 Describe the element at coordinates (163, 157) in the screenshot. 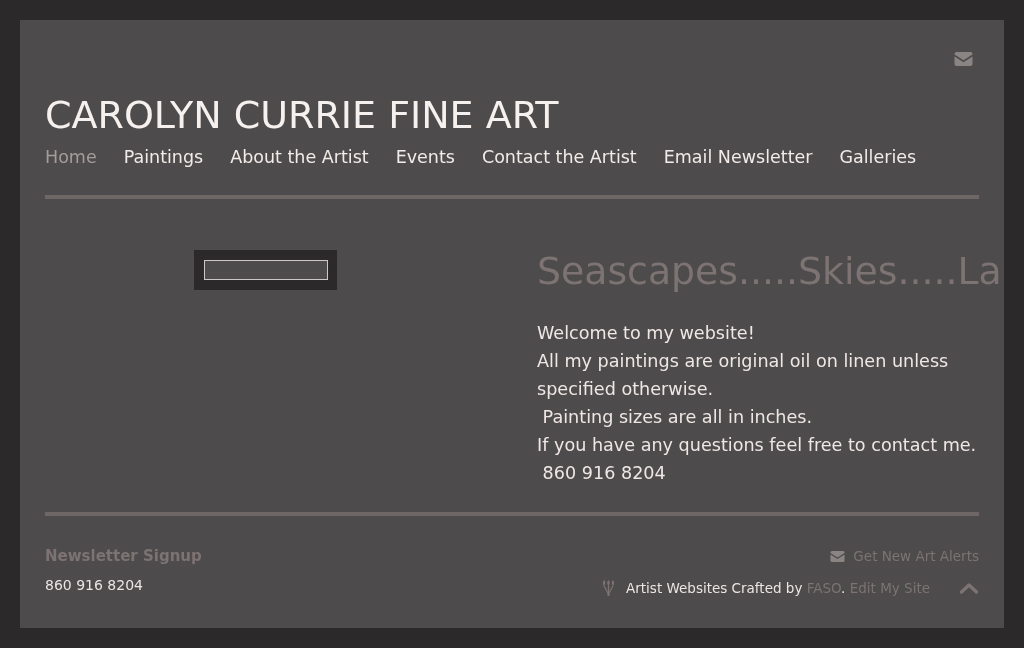

I see `nav-link: Paintings` at that location.